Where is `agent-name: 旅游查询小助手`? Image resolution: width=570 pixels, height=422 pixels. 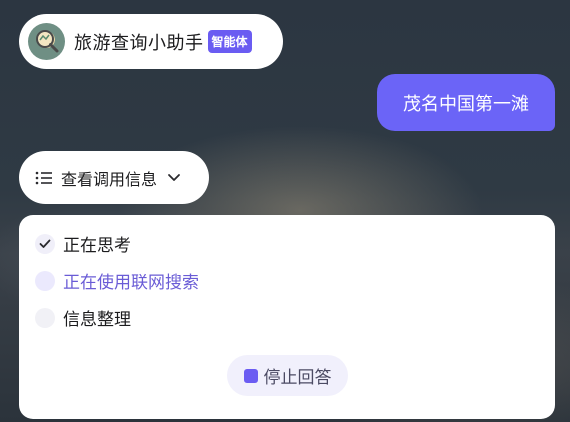
agent-name: 旅游查询小助手 is located at coordinates (139, 43).